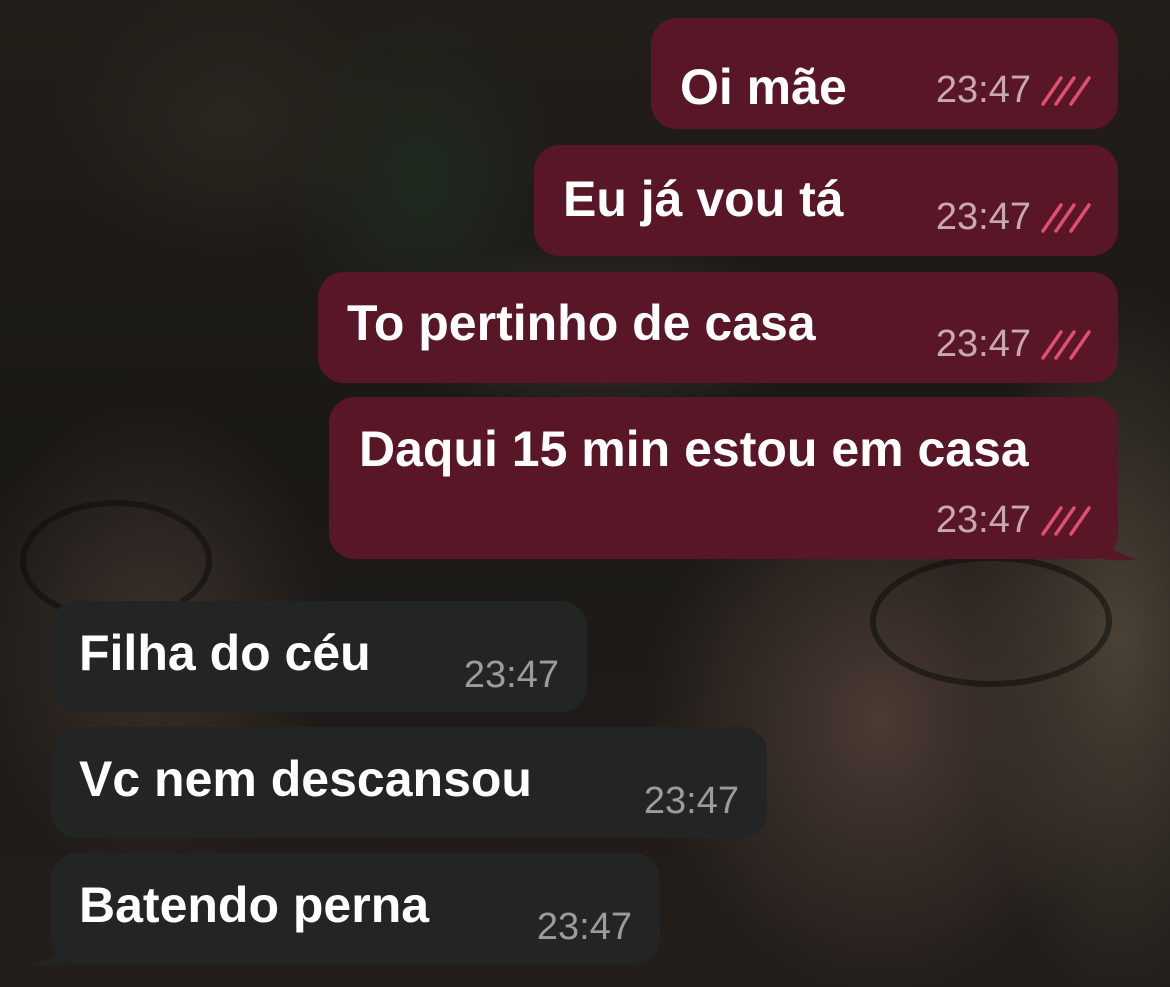 The width and height of the screenshot is (1170, 987). Describe the element at coordinates (723, 478) in the screenshot. I see `outgoing-message: Daqui 15 min estou em casa 23:47` at that location.